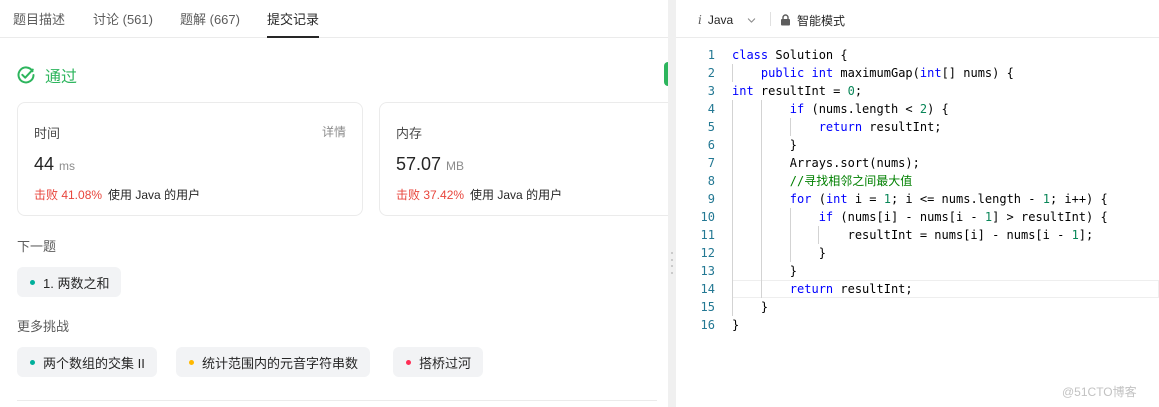 The image size is (1159, 407). What do you see at coordinates (711, 55) in the screenshot?
I see `line-number: 1` at bounding box center [711, 55].